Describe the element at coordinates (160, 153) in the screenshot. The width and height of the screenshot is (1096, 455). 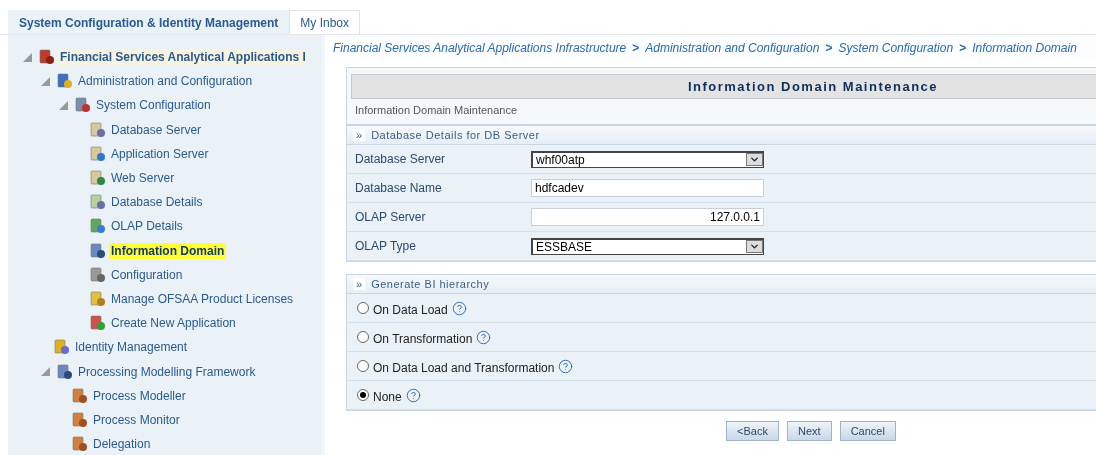
I see `tree-item: Application Server` at that location.